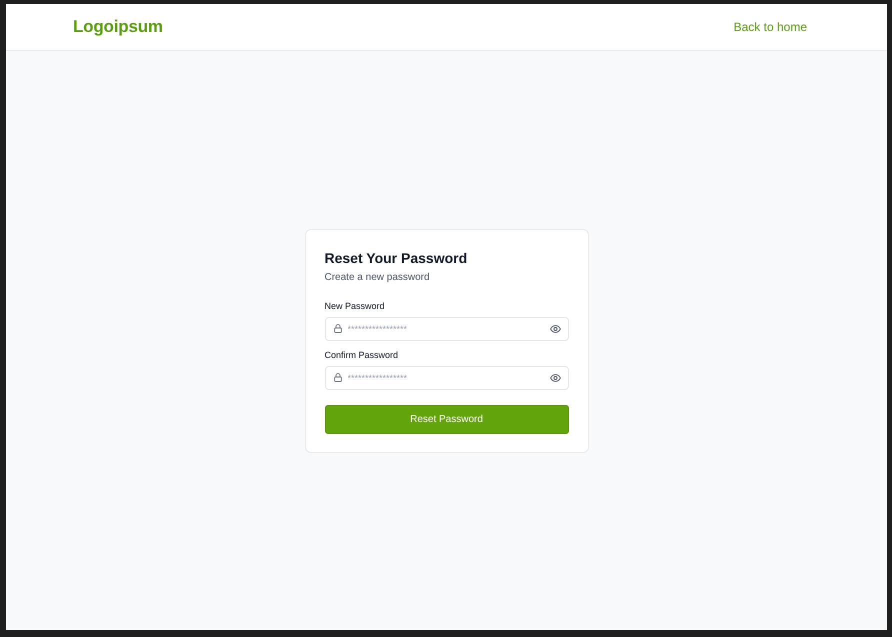  I want to click on reset-password-button: Reset Password, so click(446, 419).